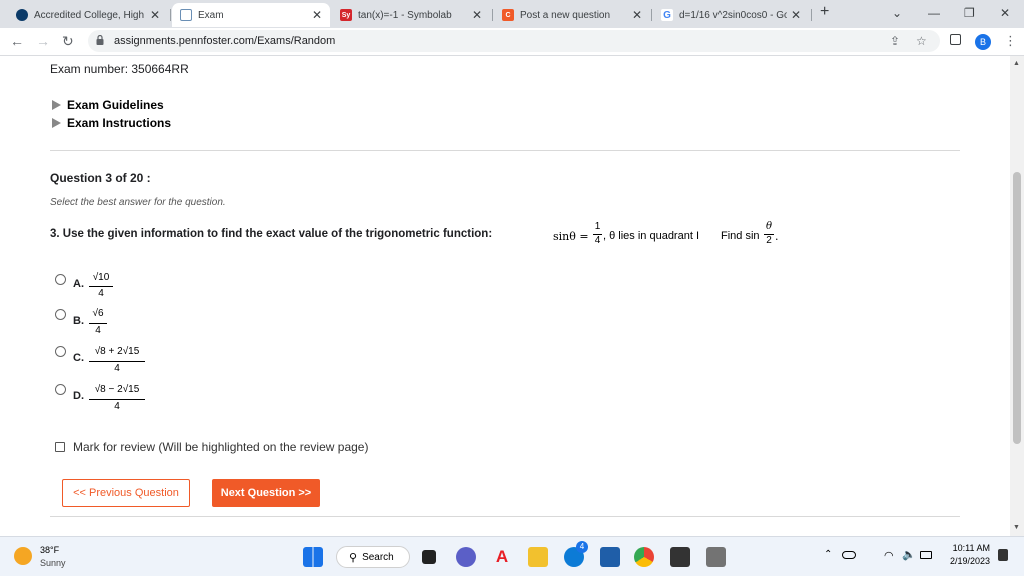  I want to click on google-favicon-icon: G, so click(667, 15).